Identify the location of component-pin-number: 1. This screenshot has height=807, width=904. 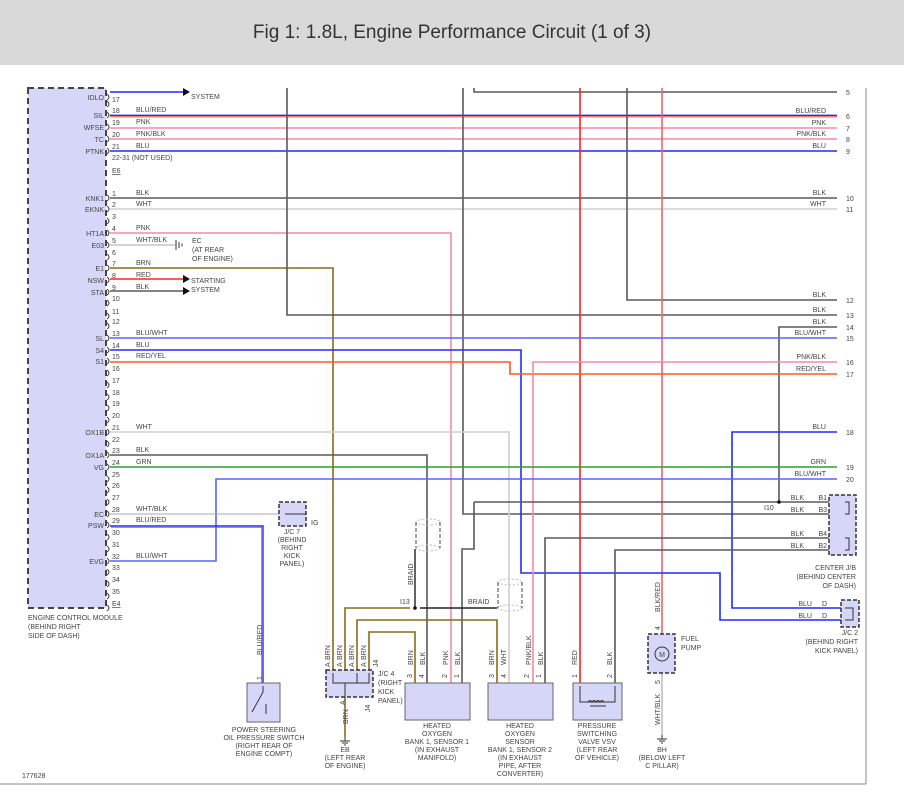
(539, 676).